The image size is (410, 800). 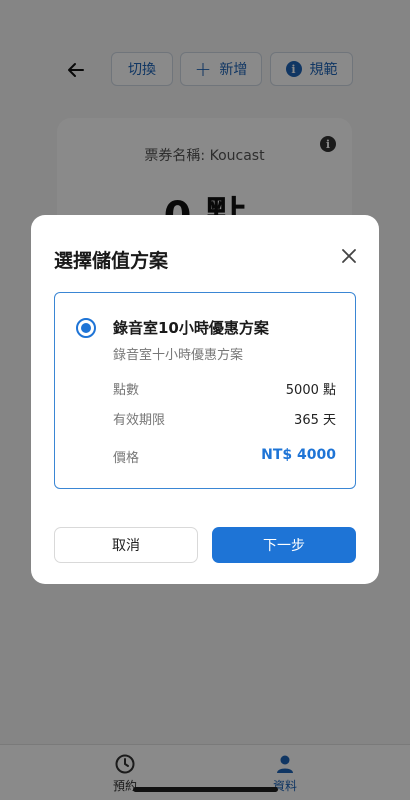 What do you see at coordinates (191, 328) in the screenshot?
I see `plan-name: 錄音室10小時優惠方案` at bounding box center [191, 328].